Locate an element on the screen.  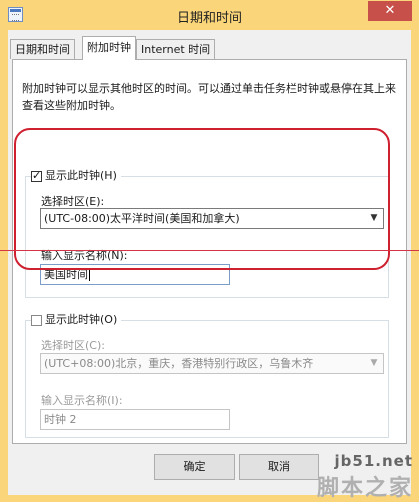
title-bar: 日期和时间 ✕ is located at coordinates (209, 15).